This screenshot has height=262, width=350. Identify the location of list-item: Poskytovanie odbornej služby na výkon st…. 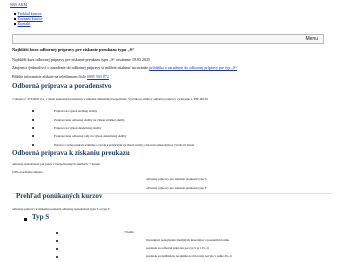
(89, 120).